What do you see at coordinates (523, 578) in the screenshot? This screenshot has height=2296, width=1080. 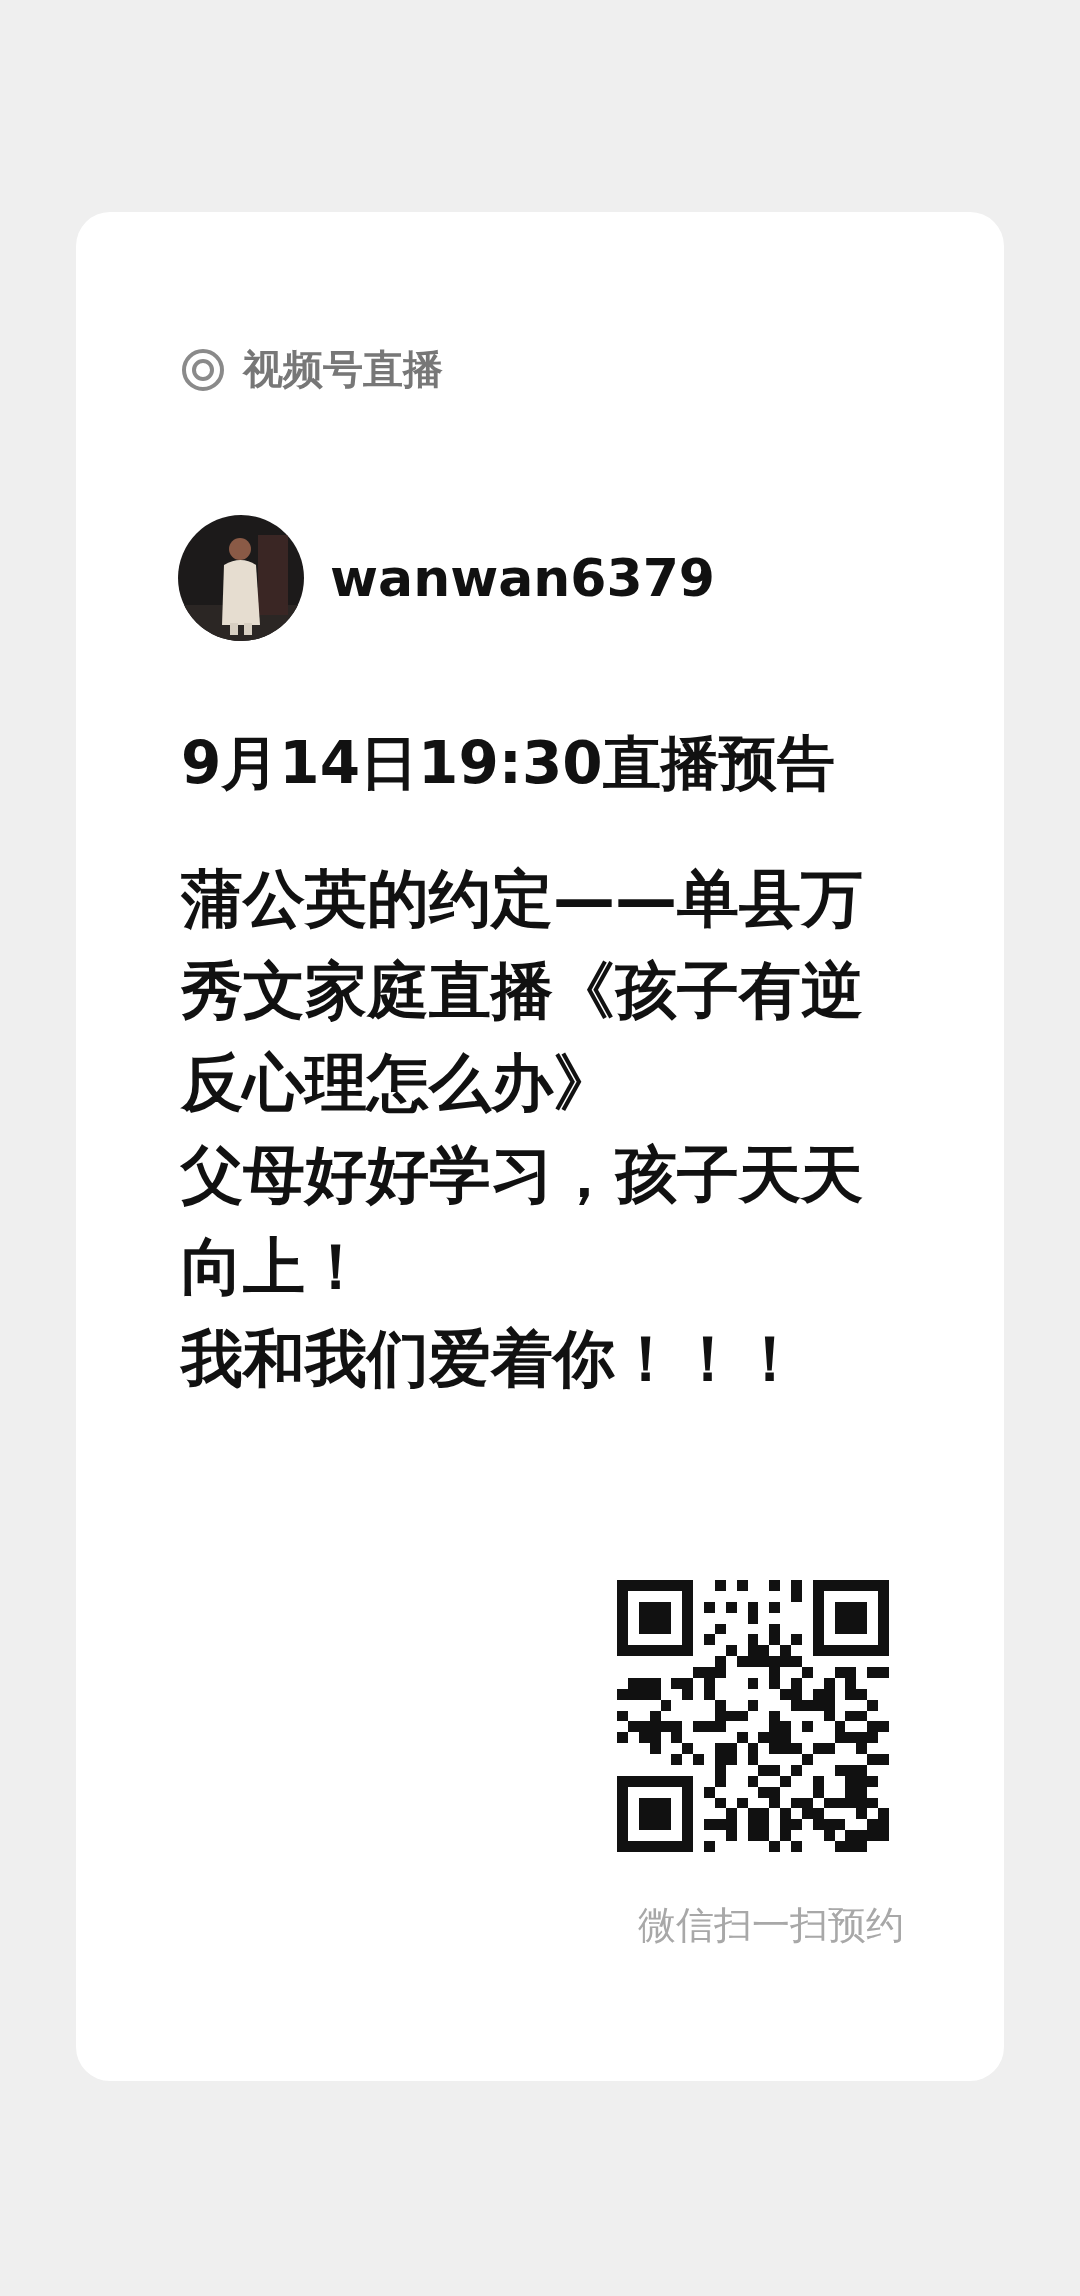 I see `author-name: wanwan6379` at bounding box center [523, 578].